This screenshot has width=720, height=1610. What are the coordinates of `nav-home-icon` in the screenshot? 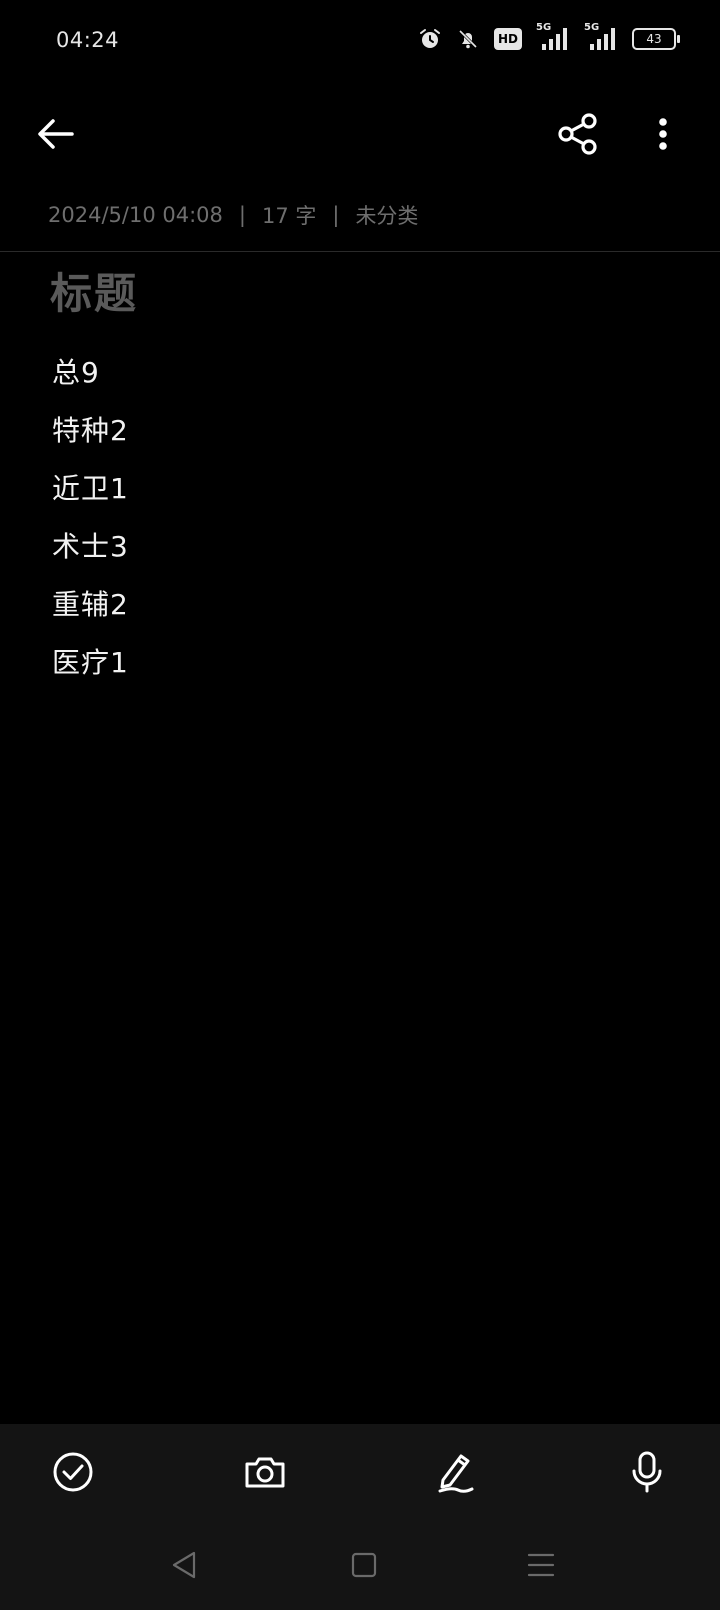 It's located at (364, 1565).